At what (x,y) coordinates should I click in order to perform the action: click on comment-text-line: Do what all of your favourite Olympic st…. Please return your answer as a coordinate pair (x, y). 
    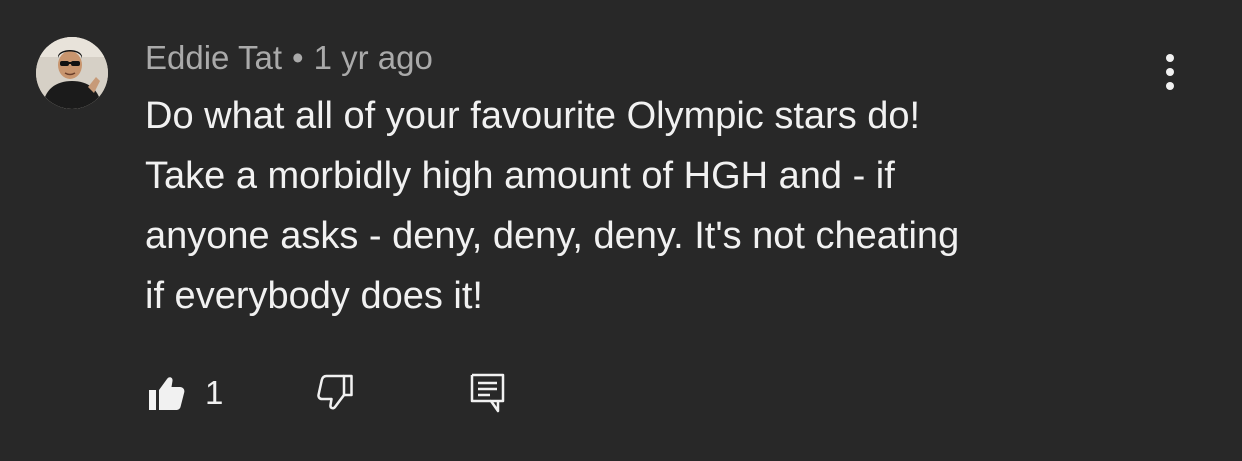
    Looking at the image, I should click on (533, 116).